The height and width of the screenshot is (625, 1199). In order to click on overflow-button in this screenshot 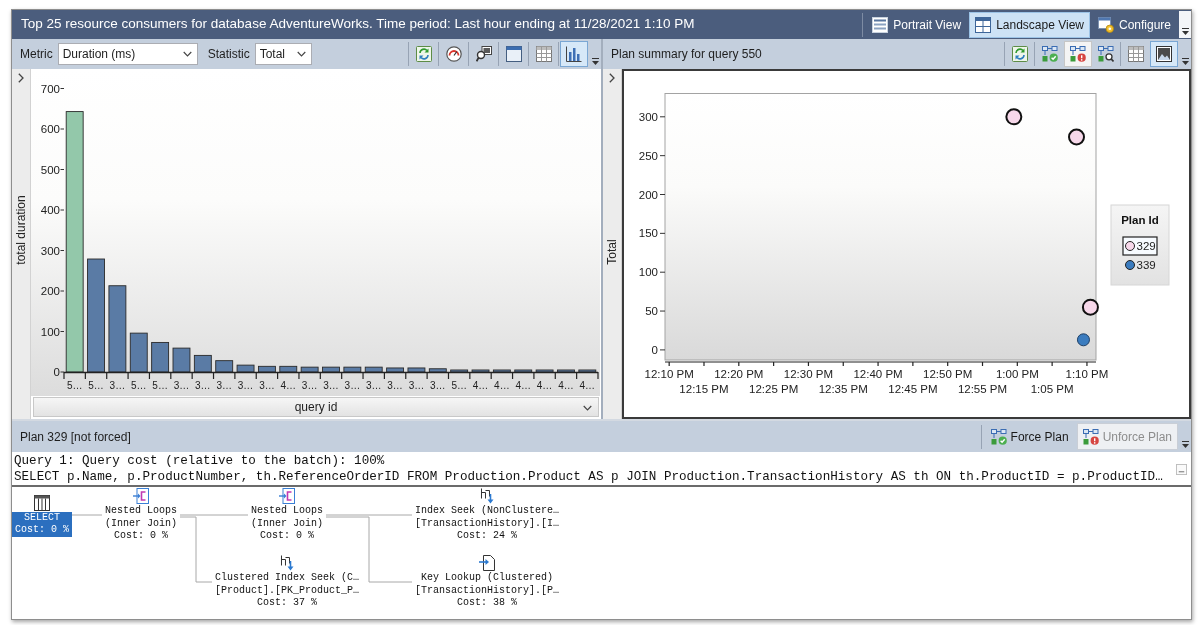, I will do `click(1185, 24)`.